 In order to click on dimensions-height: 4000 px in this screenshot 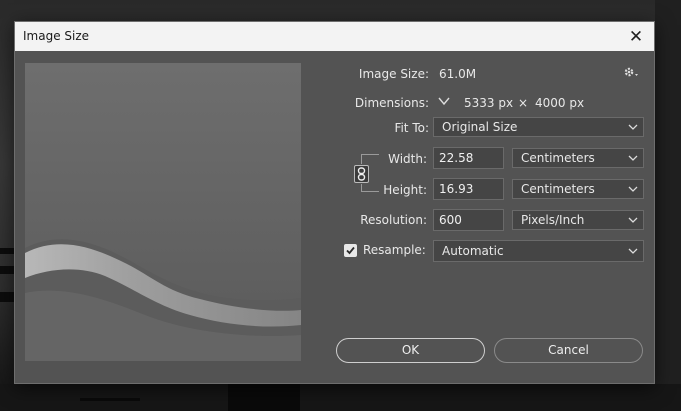, I will do `click(560, 103)`.